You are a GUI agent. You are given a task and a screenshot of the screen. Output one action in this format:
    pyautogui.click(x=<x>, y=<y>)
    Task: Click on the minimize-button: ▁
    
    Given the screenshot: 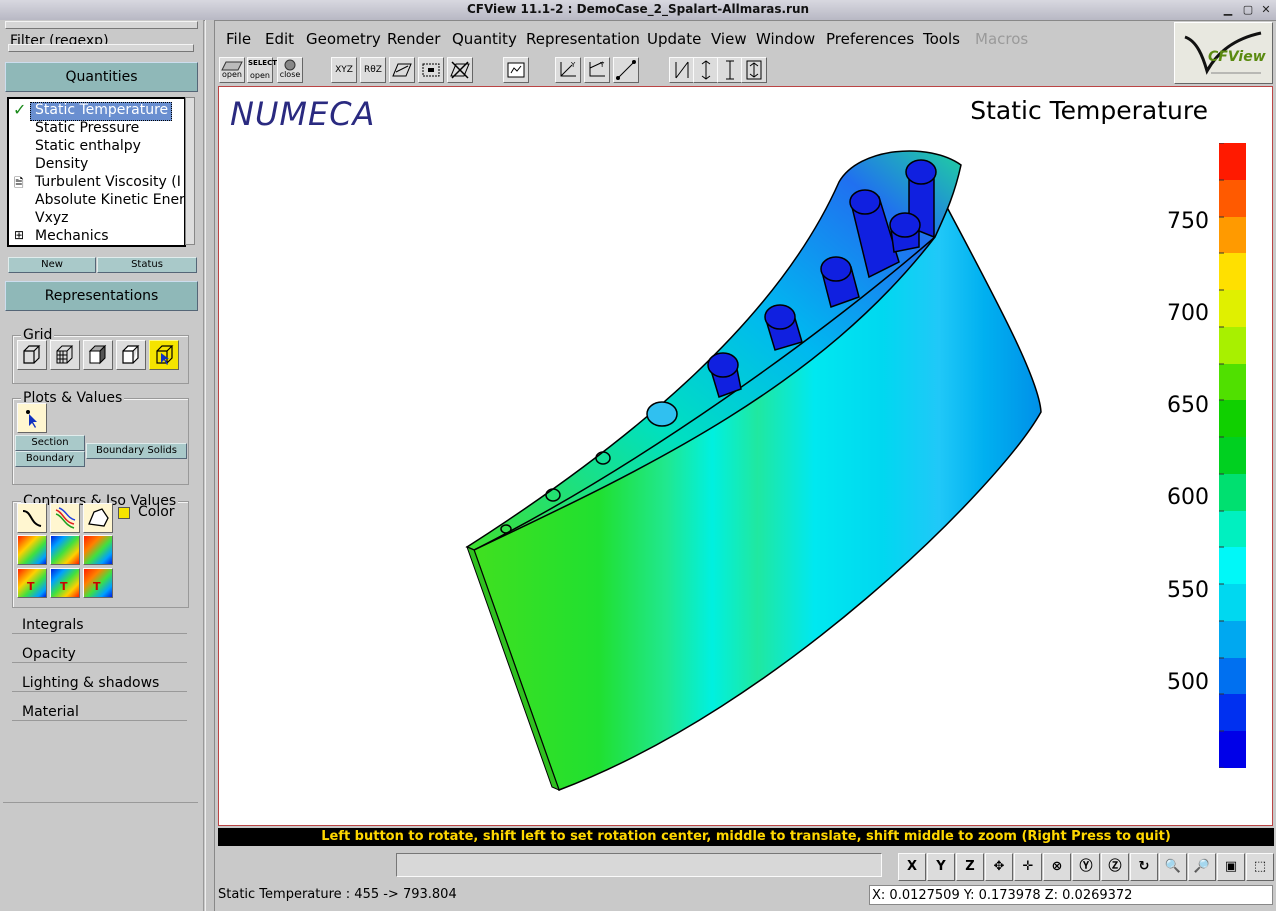 What is the action you would take?
    pyautogui.click(x=1228, y=9)
    